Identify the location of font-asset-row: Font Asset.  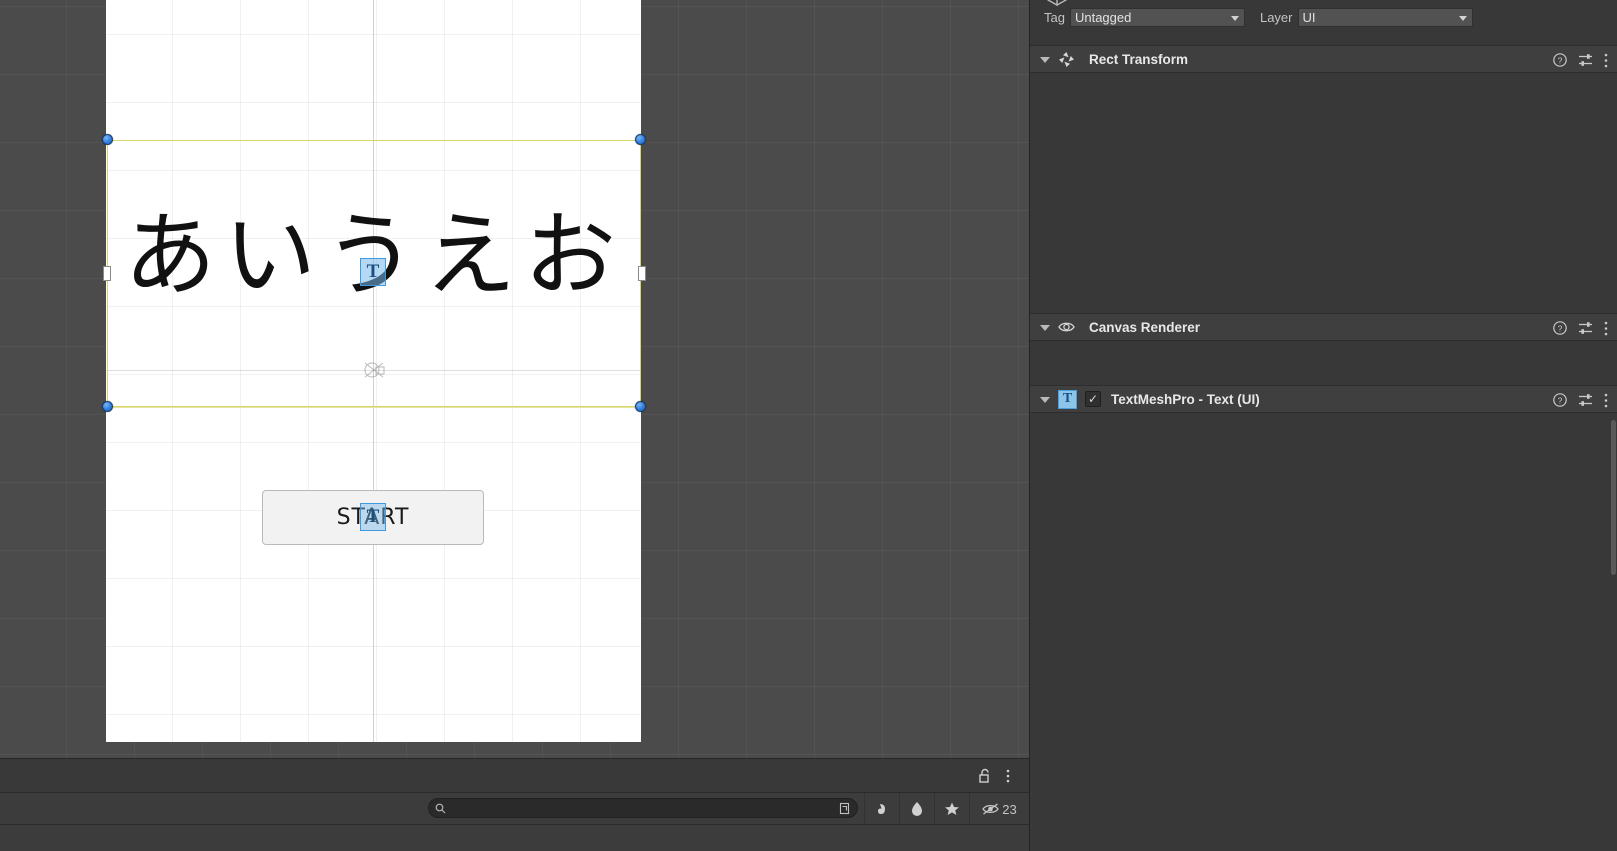
(1323, 663).